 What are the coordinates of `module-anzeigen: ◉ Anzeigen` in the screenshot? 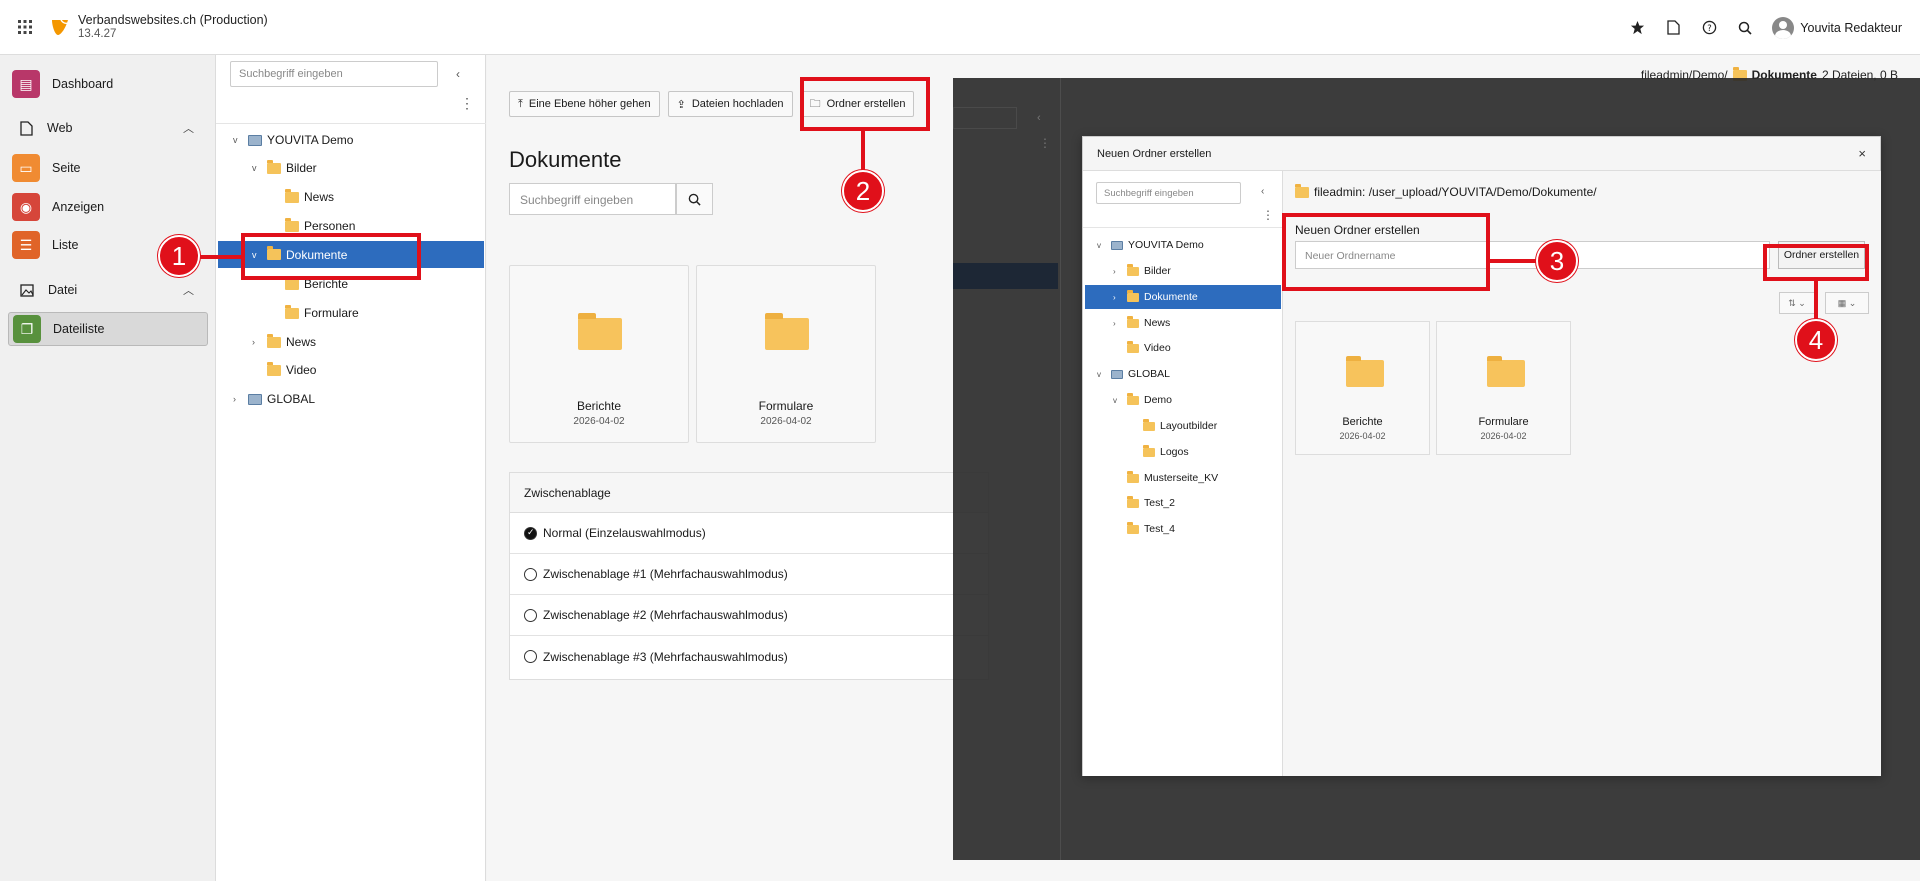 It's located at (108, 207).